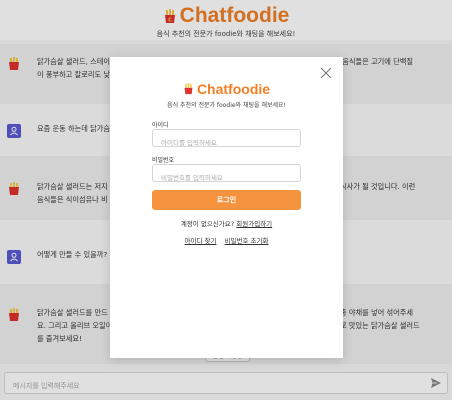  I want to click on modal-logo: Chatfoodie 음식 추천의 전문가 foodie와 채팅을 해보세요!, so click(226, 95).